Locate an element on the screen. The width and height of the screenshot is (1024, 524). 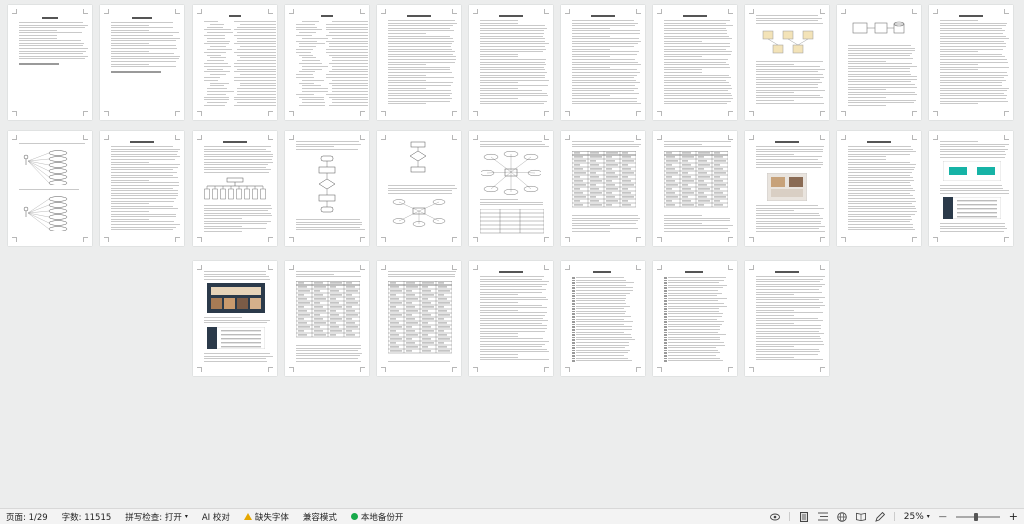
check-circle-icon is located at coordinates (354, 516).